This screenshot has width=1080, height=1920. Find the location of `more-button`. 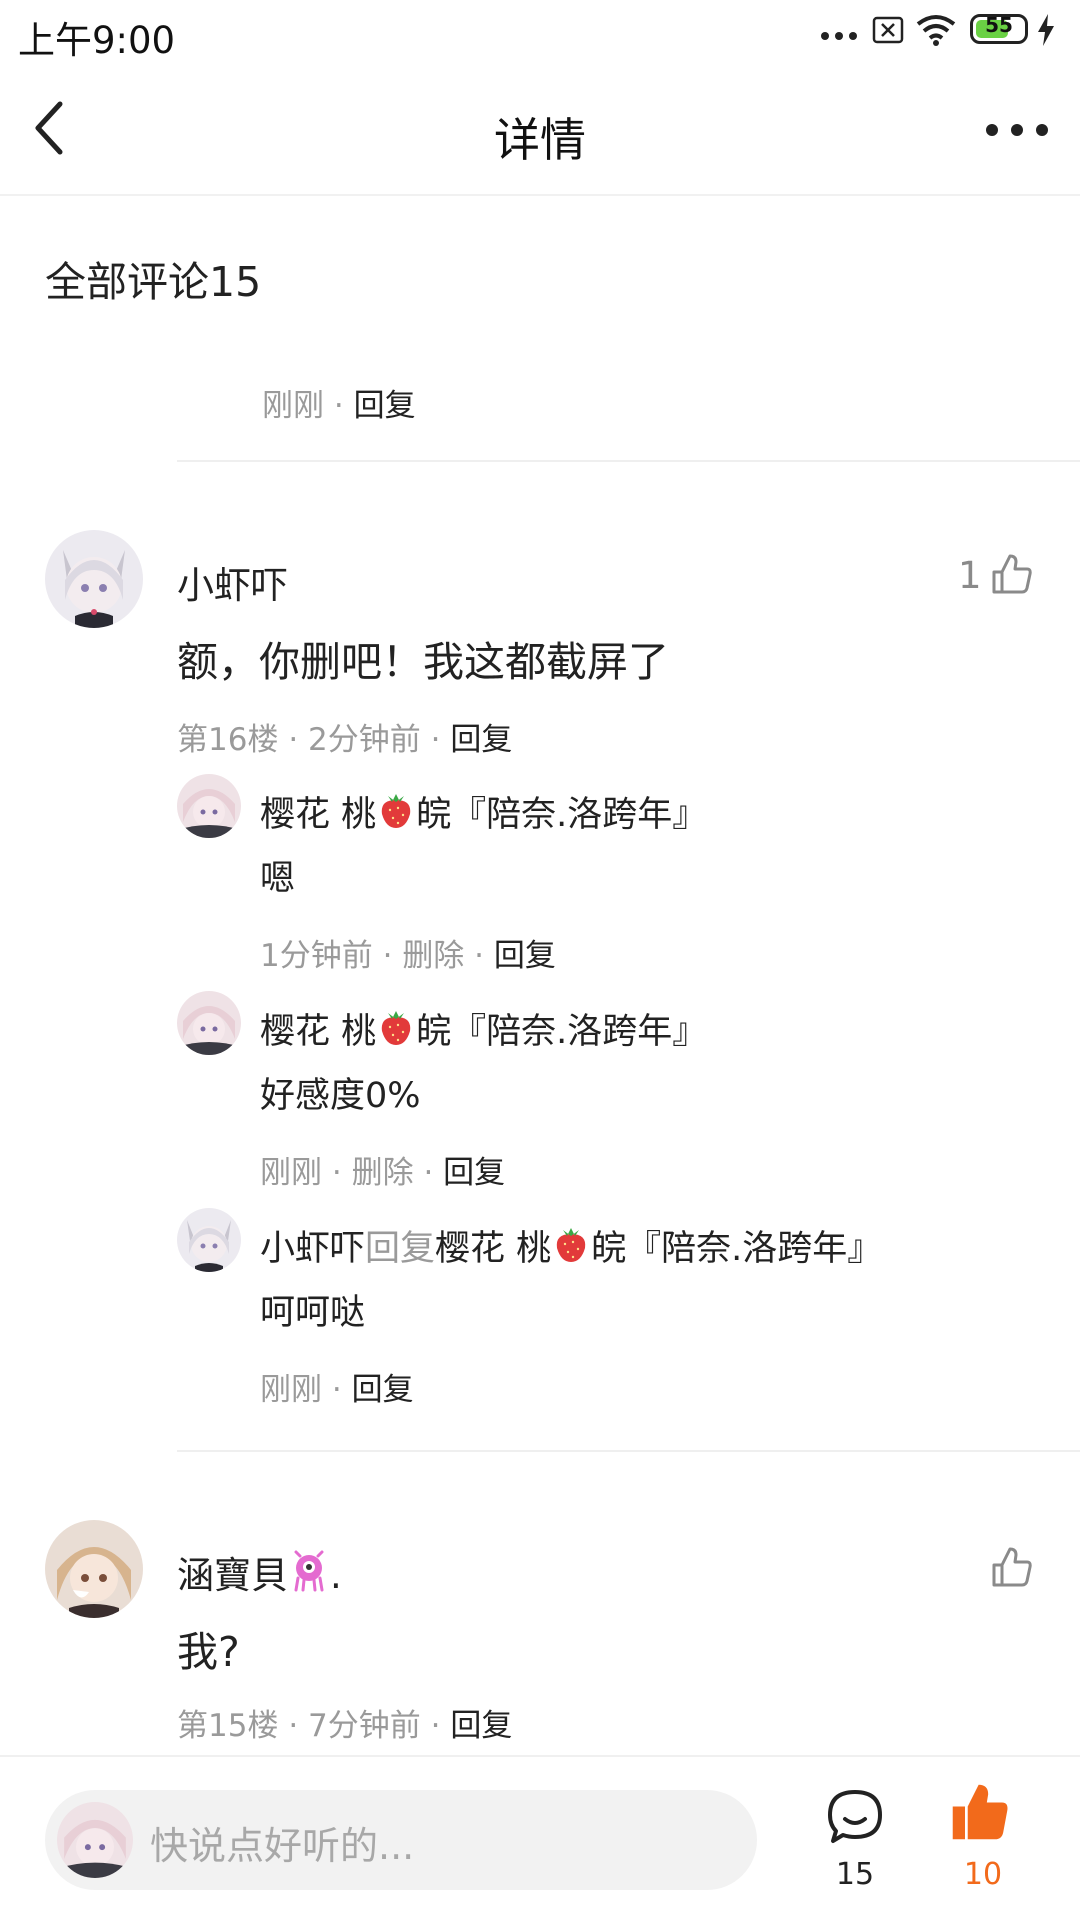

more-button is located at coordinates (1017, 130).